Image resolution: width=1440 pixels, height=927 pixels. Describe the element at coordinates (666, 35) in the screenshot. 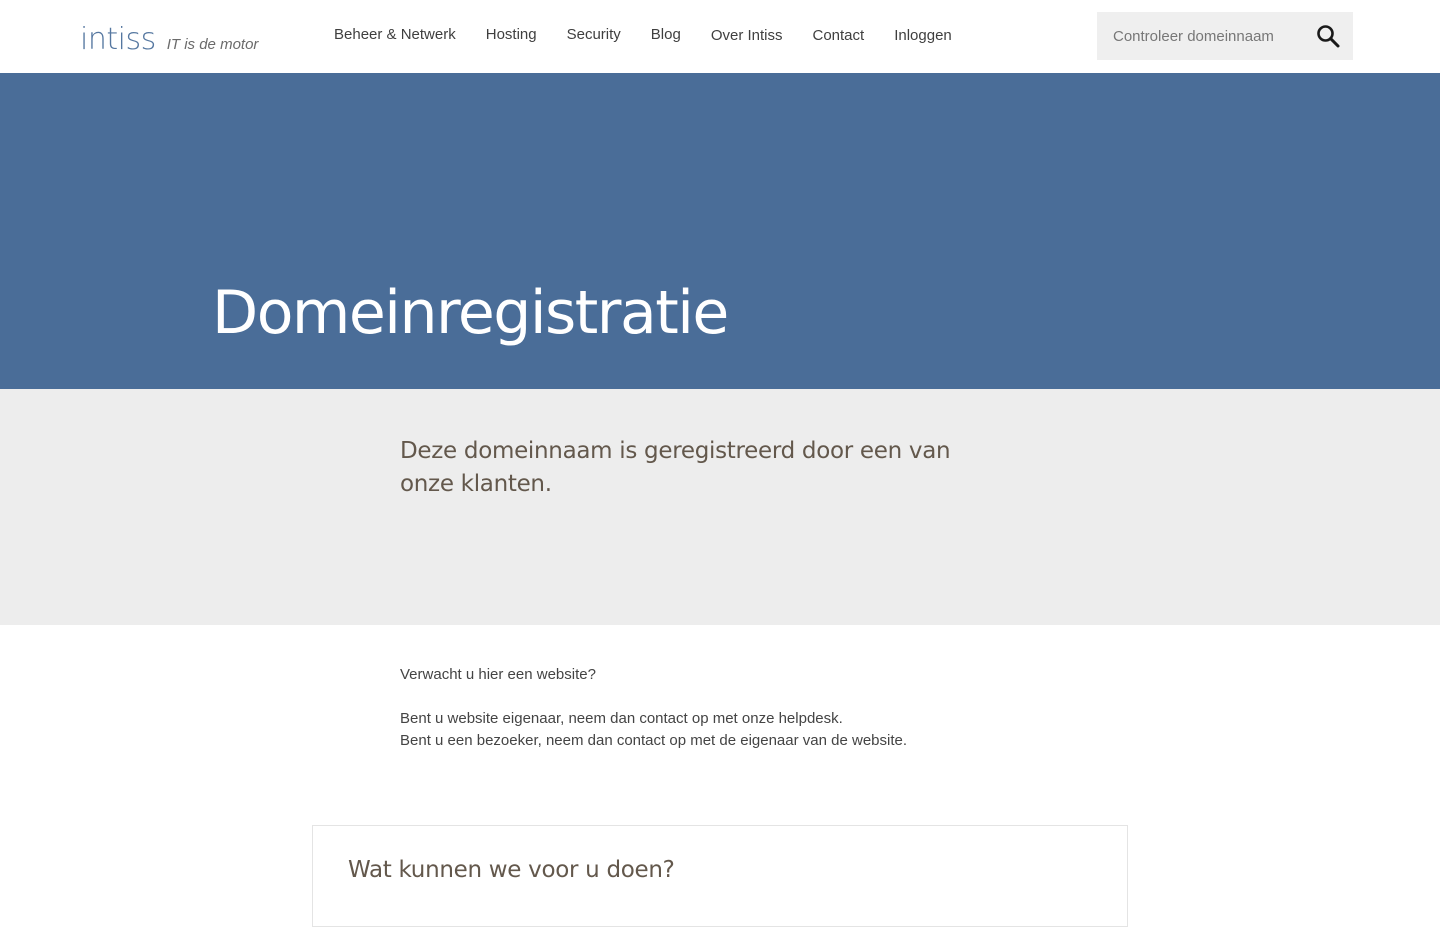

I see `nav-item-blog: Blog` at that location.